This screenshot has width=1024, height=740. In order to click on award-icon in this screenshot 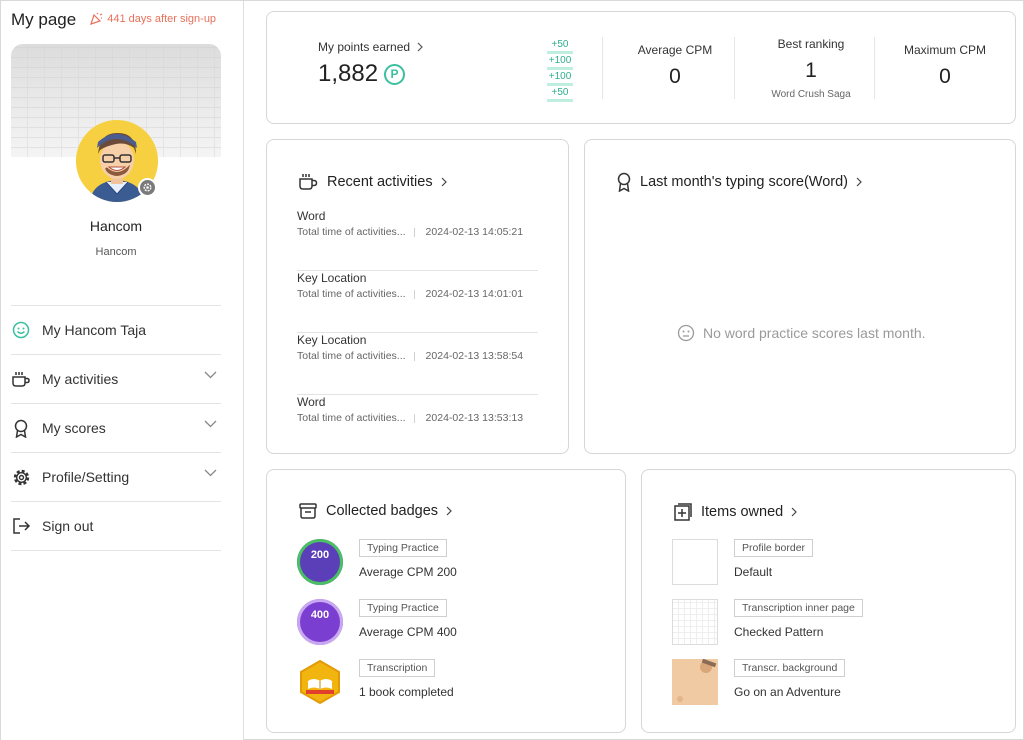, I will do `click(21, 428)`.